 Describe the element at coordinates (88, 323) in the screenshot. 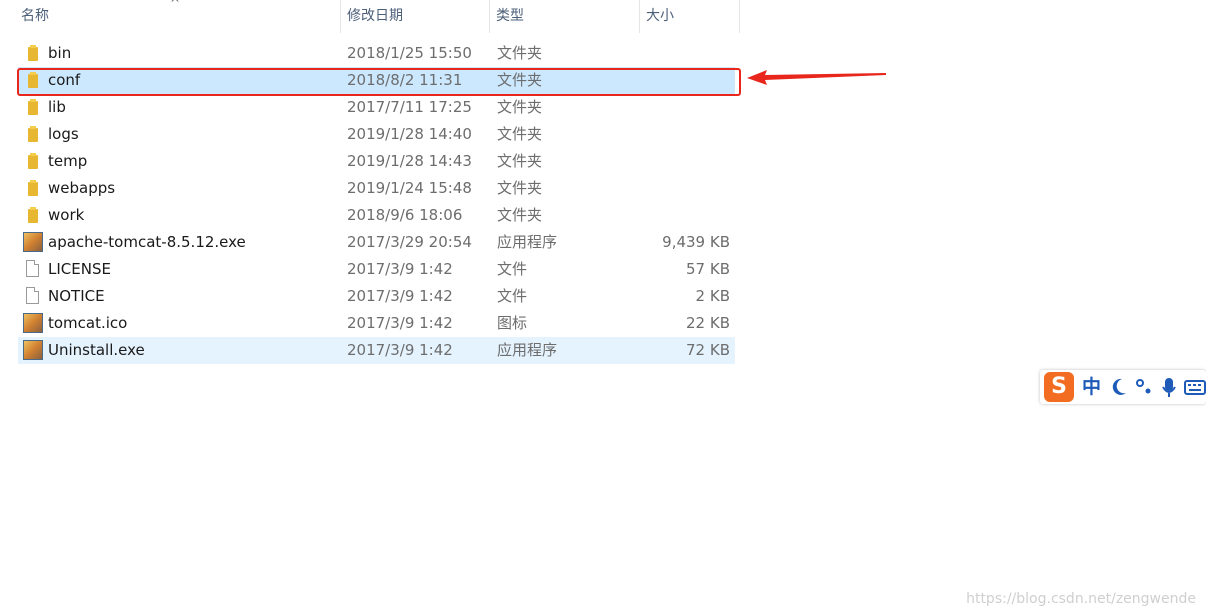

I see `file-name: tomcat.ico` at that location.